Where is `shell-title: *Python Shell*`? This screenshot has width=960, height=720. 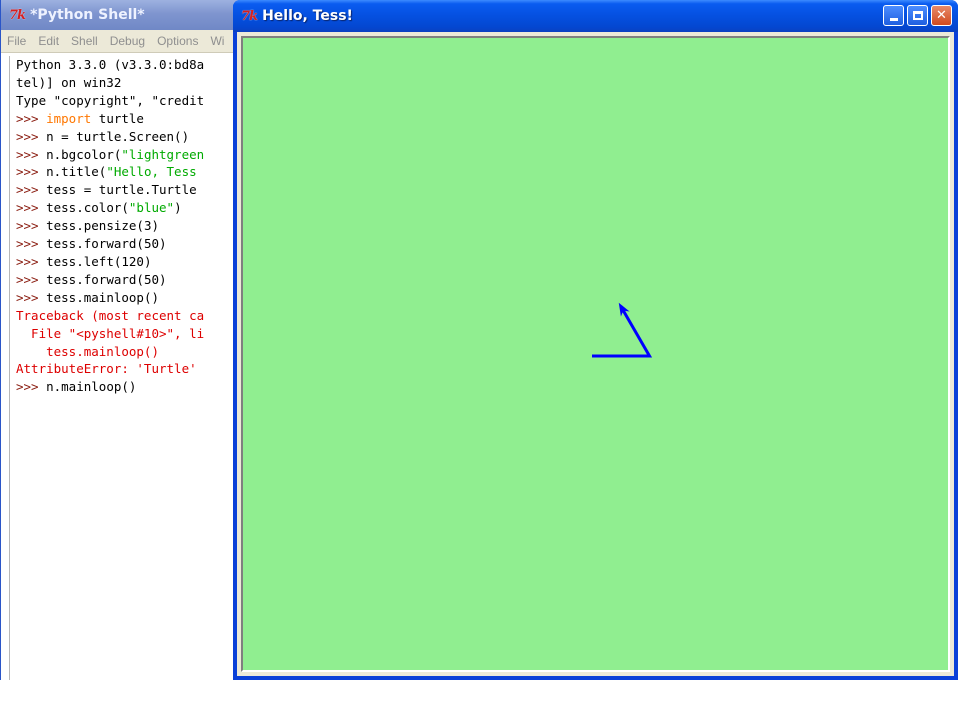
shell-title: *Python Shell* is located at coordinates (87, 15).